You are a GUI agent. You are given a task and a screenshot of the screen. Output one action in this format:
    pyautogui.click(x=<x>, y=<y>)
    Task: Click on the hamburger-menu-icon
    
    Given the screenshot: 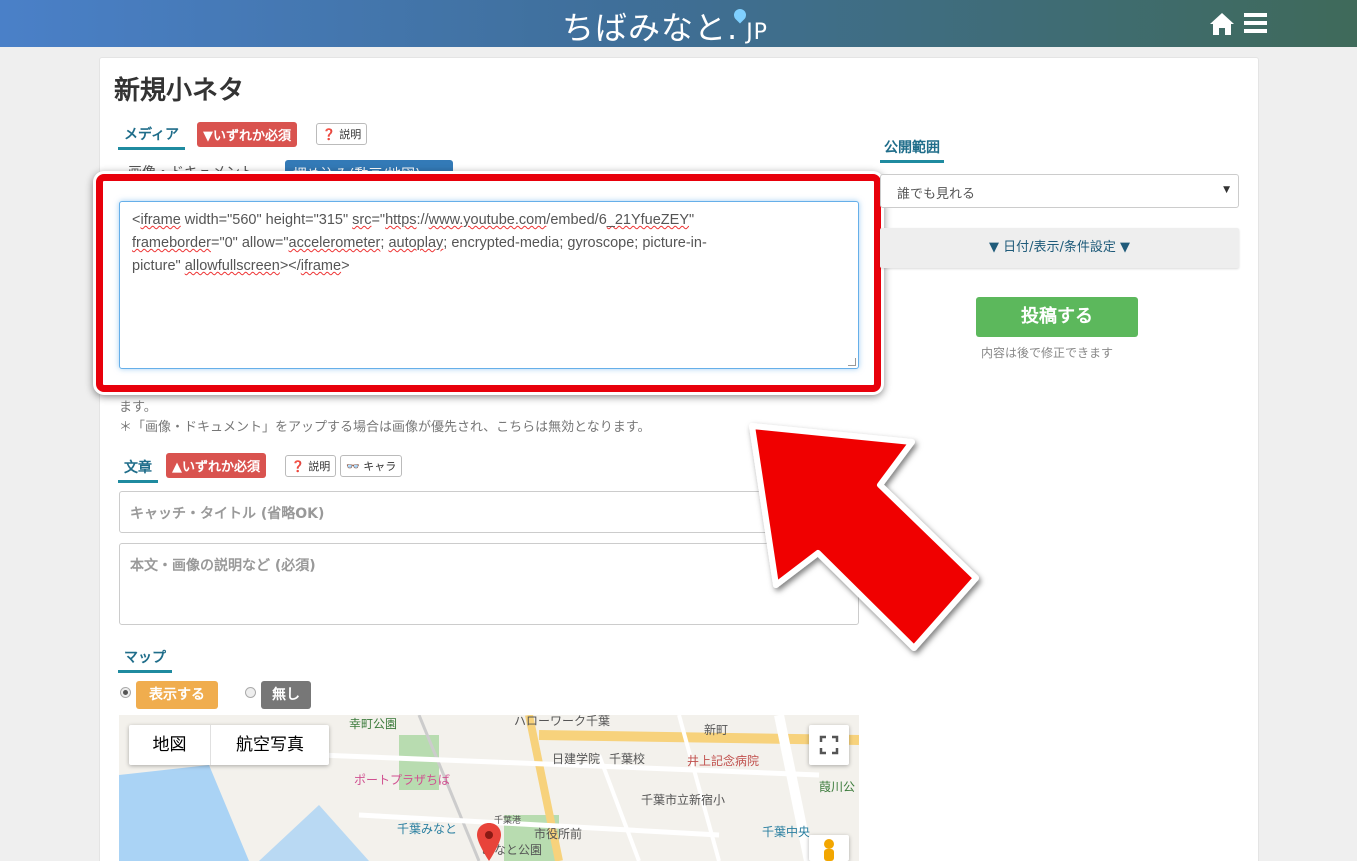 What is the action you would take?
    pyautogui.click(x=1255, y=23)
    